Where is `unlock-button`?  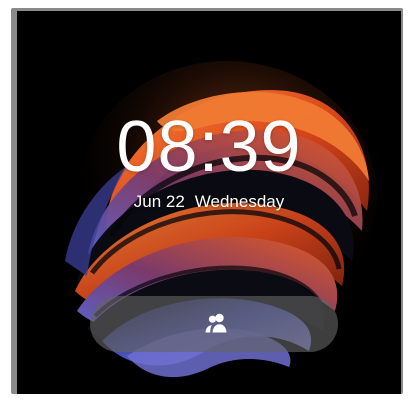 unlock-button is located at coordinates (214, 324).